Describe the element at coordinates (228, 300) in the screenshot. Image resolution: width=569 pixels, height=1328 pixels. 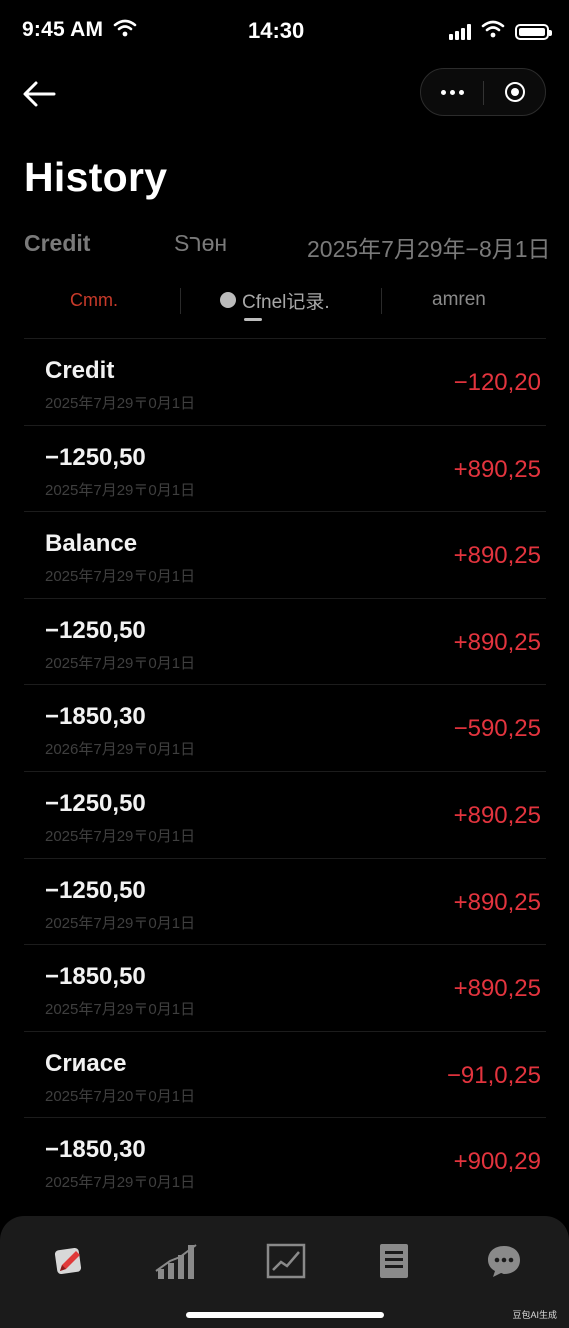
I see `circle-icon` at that location.